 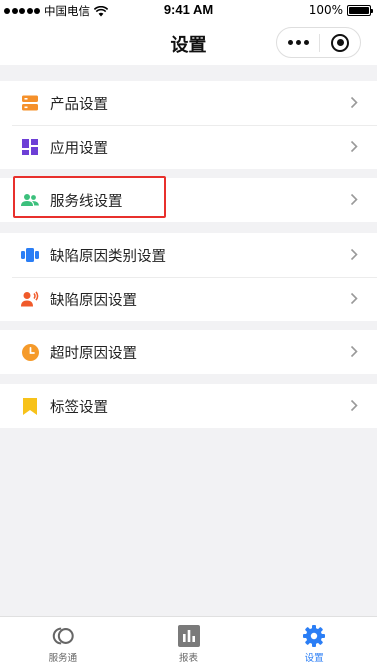 I want to click on settings-group-timeout: 超时原因设置, so click(x=188, y=352).